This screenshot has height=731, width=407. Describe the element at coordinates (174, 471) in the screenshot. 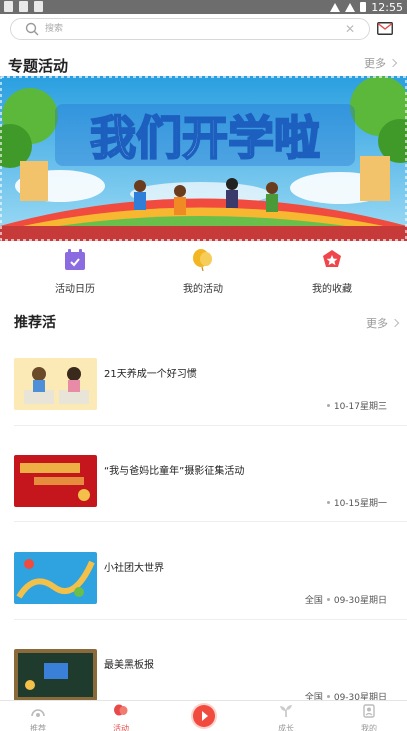

I see `activity-title: “我与爸妈比童年”摄影征集活动` at that location.